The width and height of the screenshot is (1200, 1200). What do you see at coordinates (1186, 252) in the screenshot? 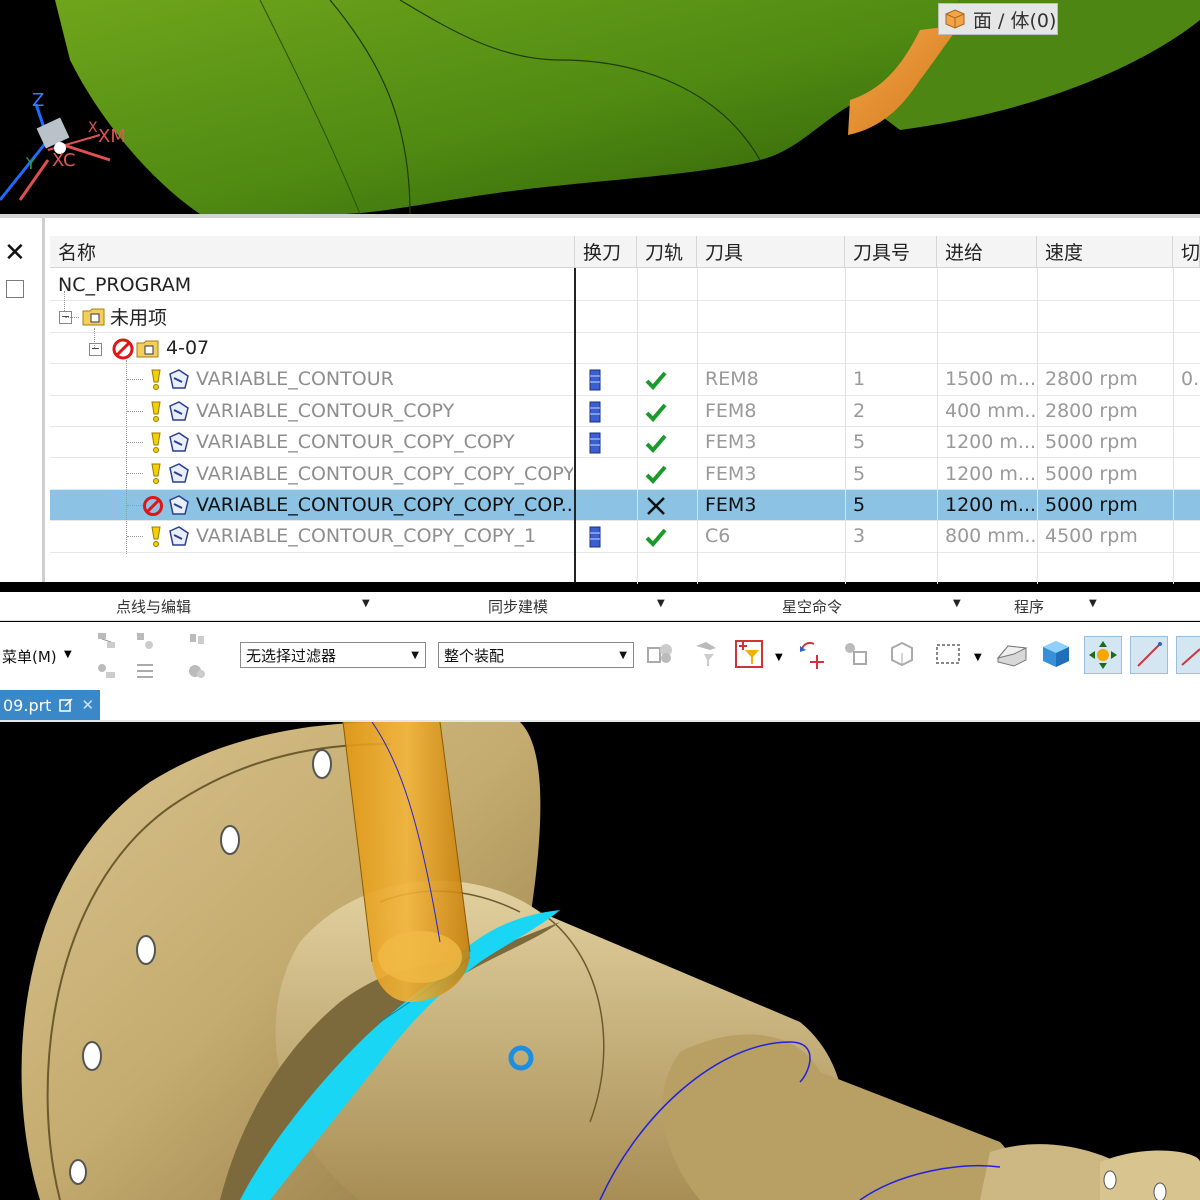
I see `column-header-cut: 切` at bounding box center [1186, 252].